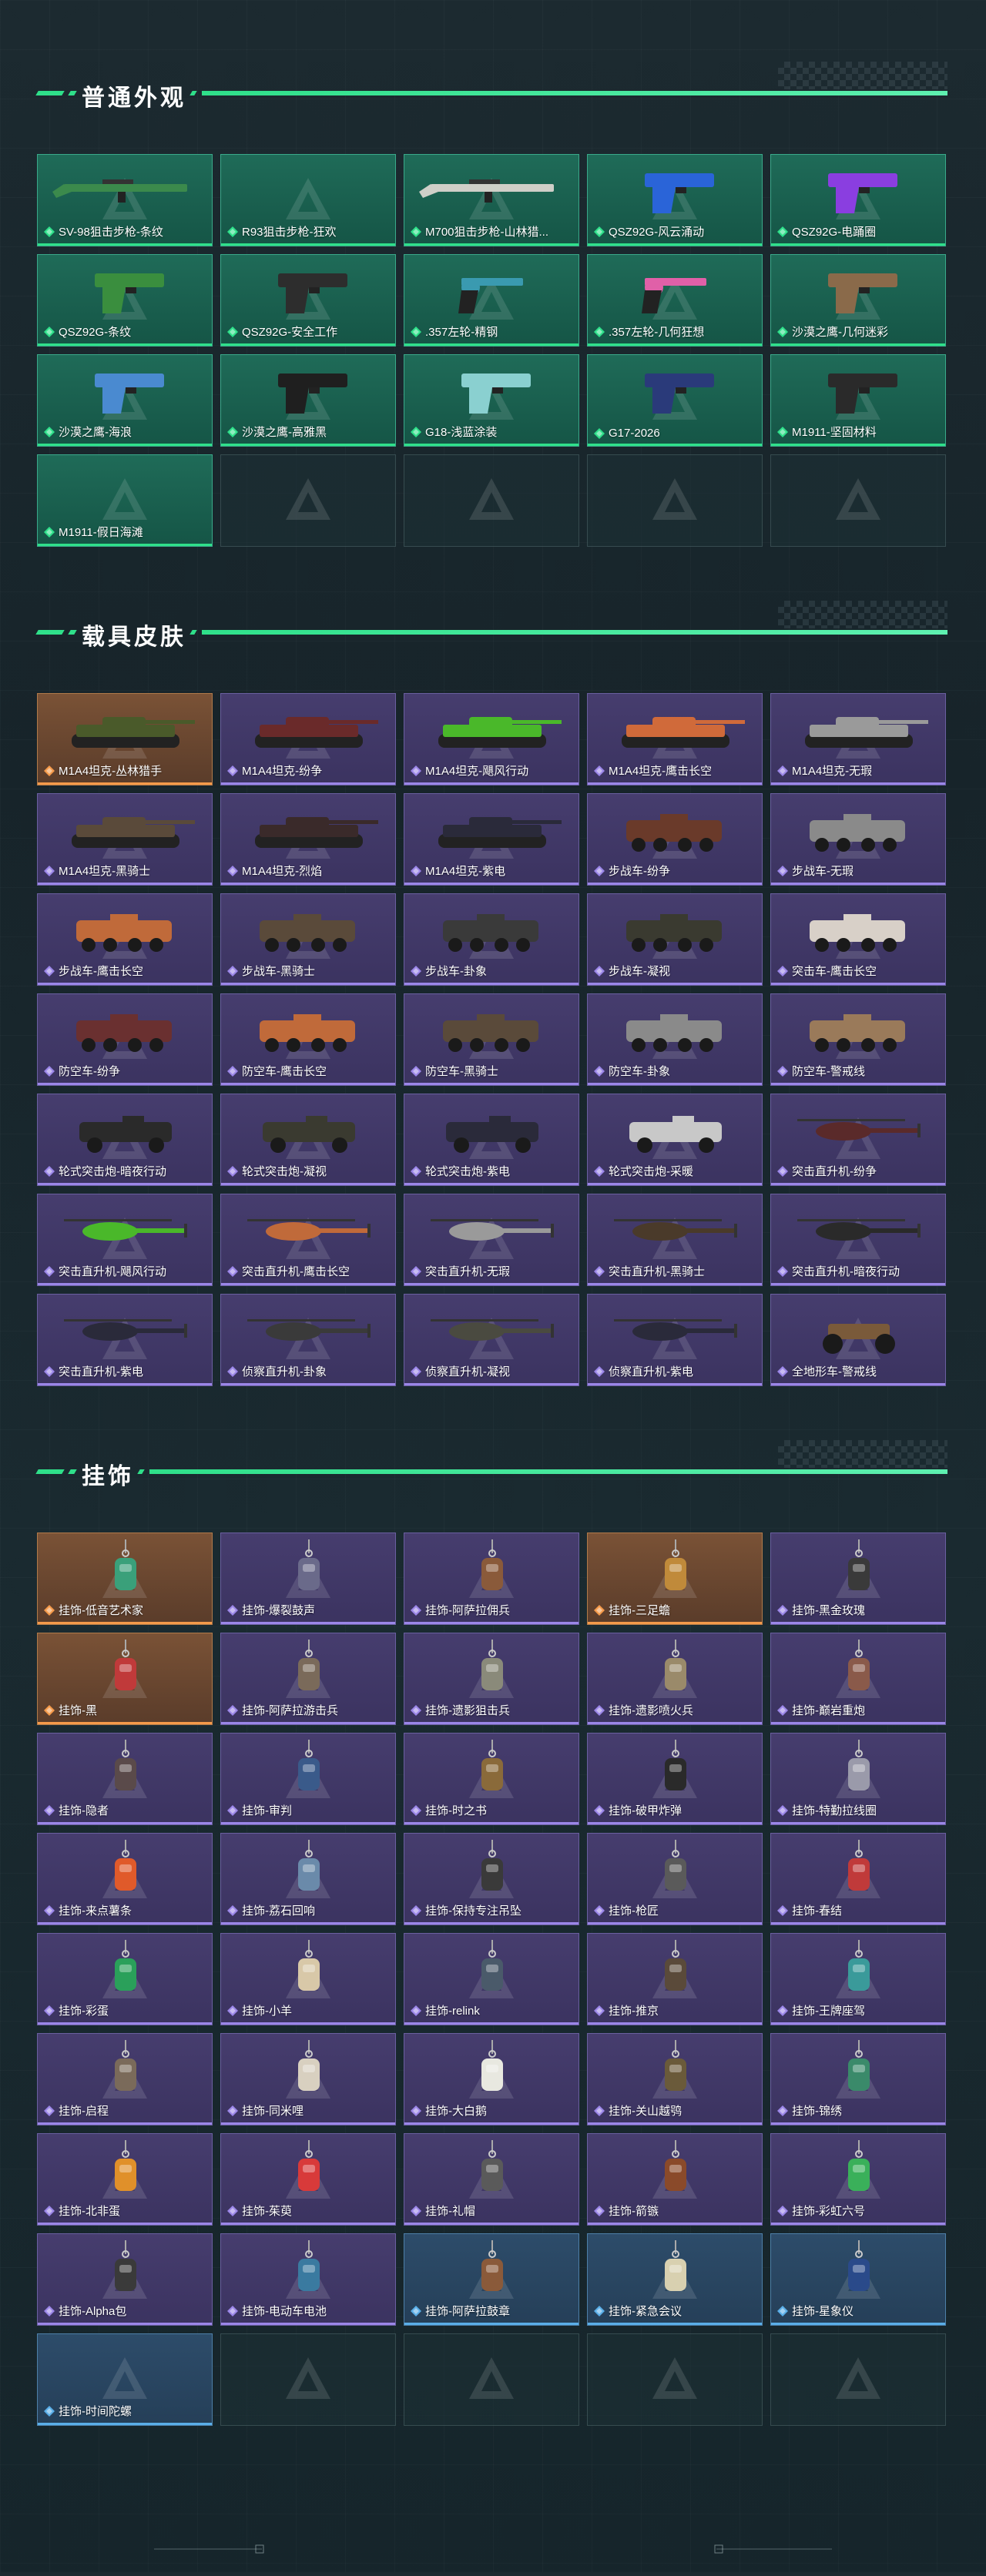 The height and width of the screenshot is (2576, 986). What do you see at coordinates (308, 200) in the screenshot?
I see `item-card: R93狙击步枪-狂欢` at bounding box center [308, 200].